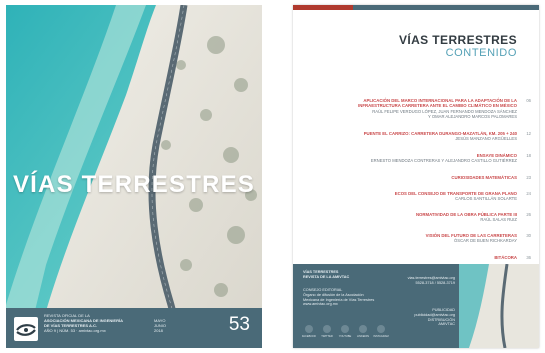 This screenshot has height=353, width=545. I want to click on entry-author: JESÚS MANZANO ARGÜELLES, so click(486, 139).